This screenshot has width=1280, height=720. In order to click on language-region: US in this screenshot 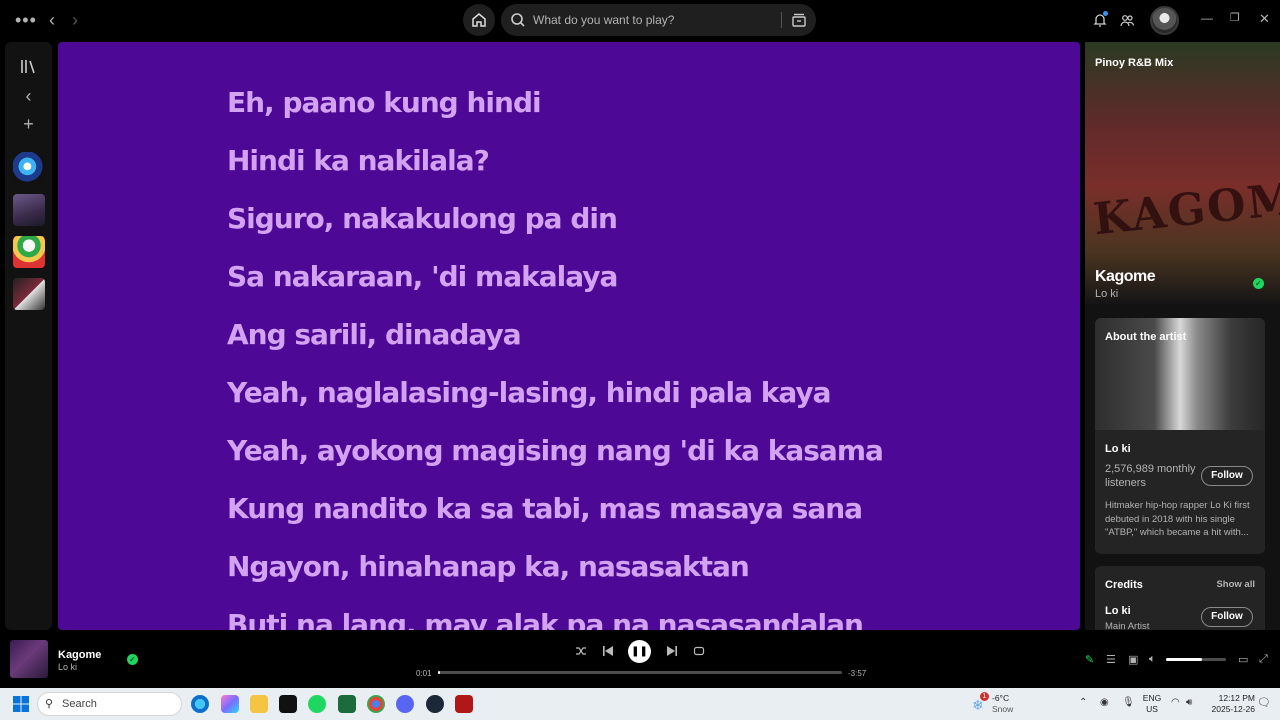, I will do `click(1152, 709)`.